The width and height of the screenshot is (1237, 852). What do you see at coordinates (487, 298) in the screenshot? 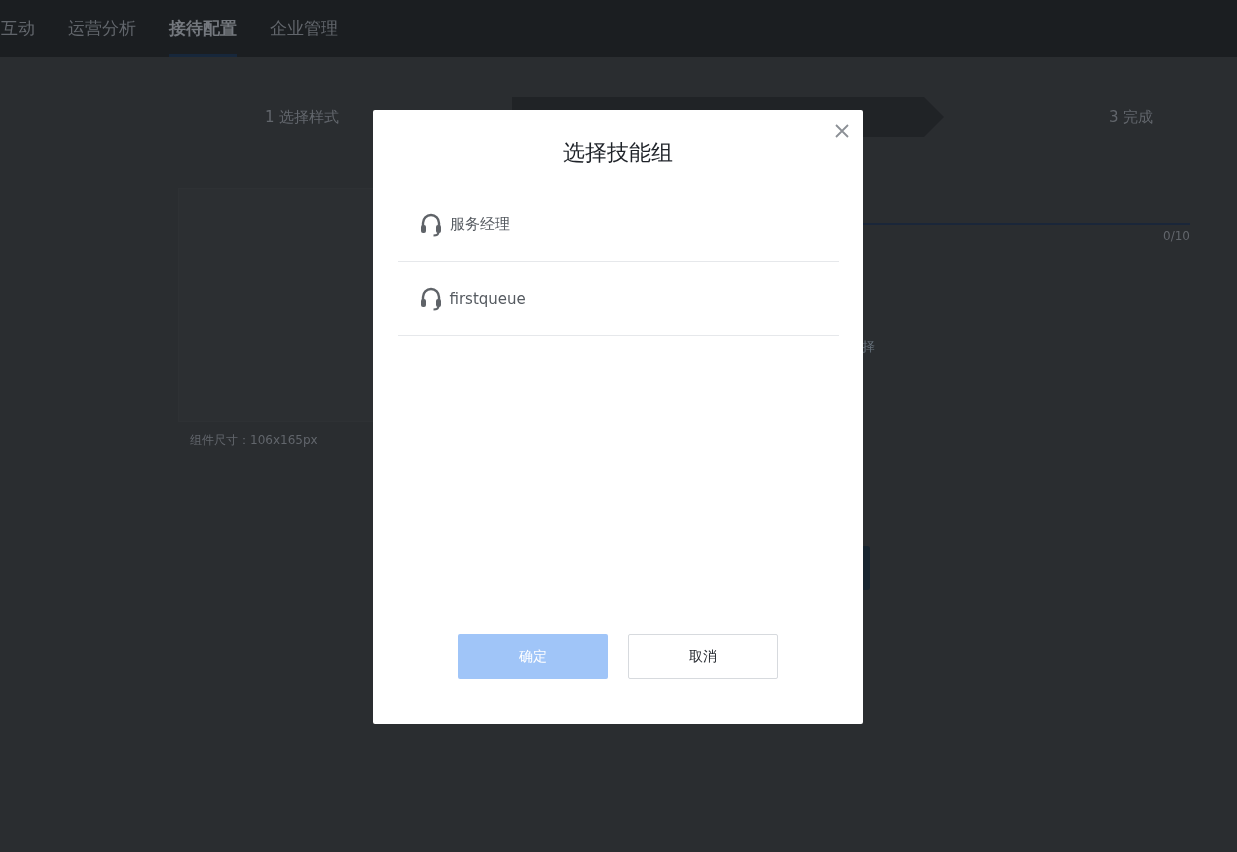
I see `skill-group-name: firstqueue` at bounding box center [487, 298].